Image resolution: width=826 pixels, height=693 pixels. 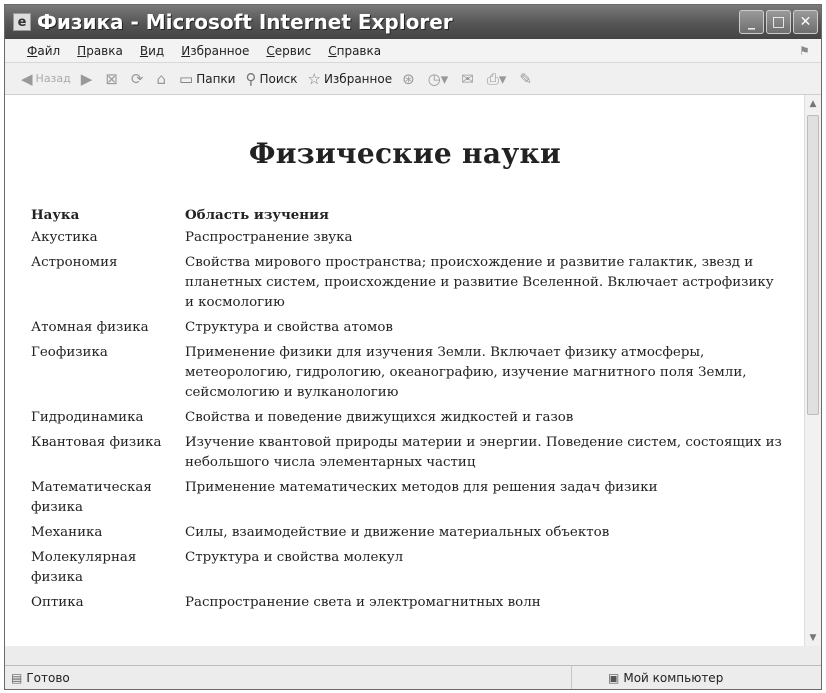 I want to click on table-row: Акустика Распространение звука, so click(x=408, y=240).